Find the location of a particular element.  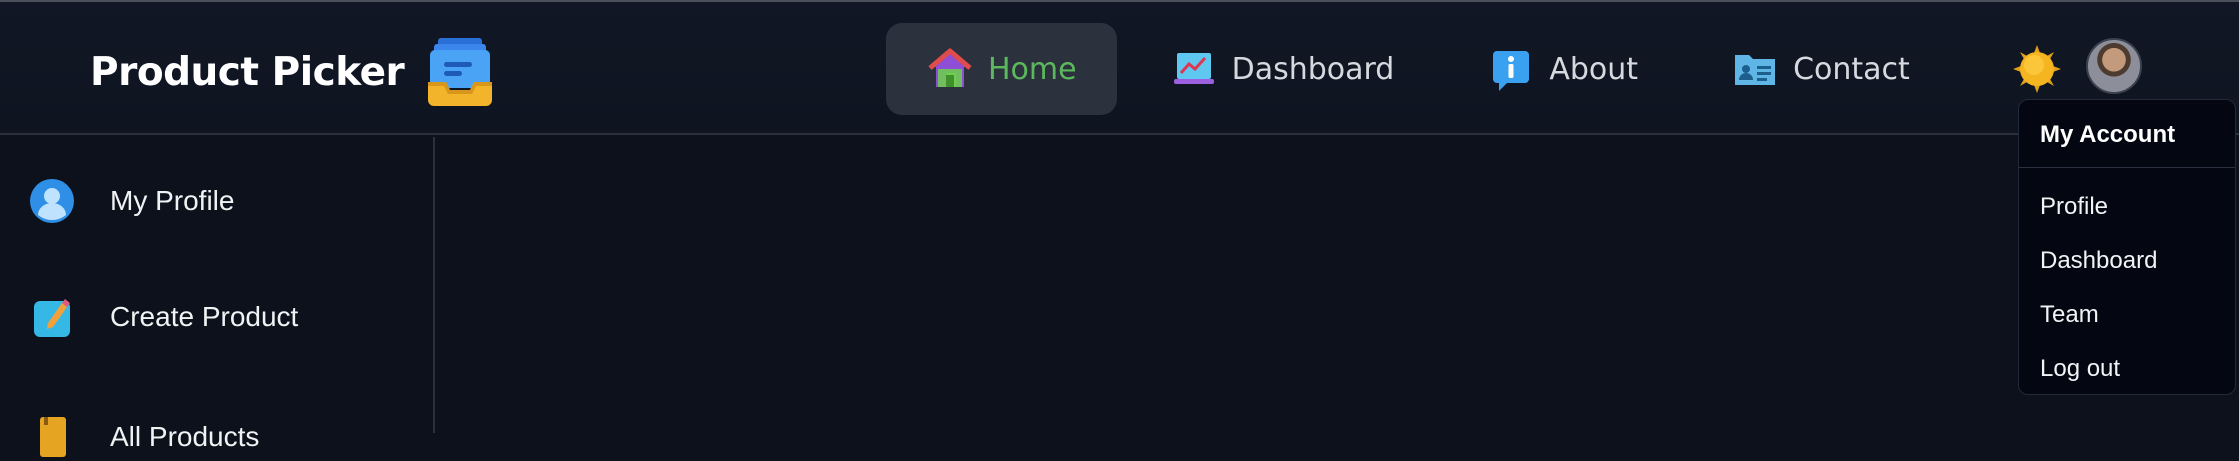

menu-item-team: Team is located at coordinates (2127, 311).